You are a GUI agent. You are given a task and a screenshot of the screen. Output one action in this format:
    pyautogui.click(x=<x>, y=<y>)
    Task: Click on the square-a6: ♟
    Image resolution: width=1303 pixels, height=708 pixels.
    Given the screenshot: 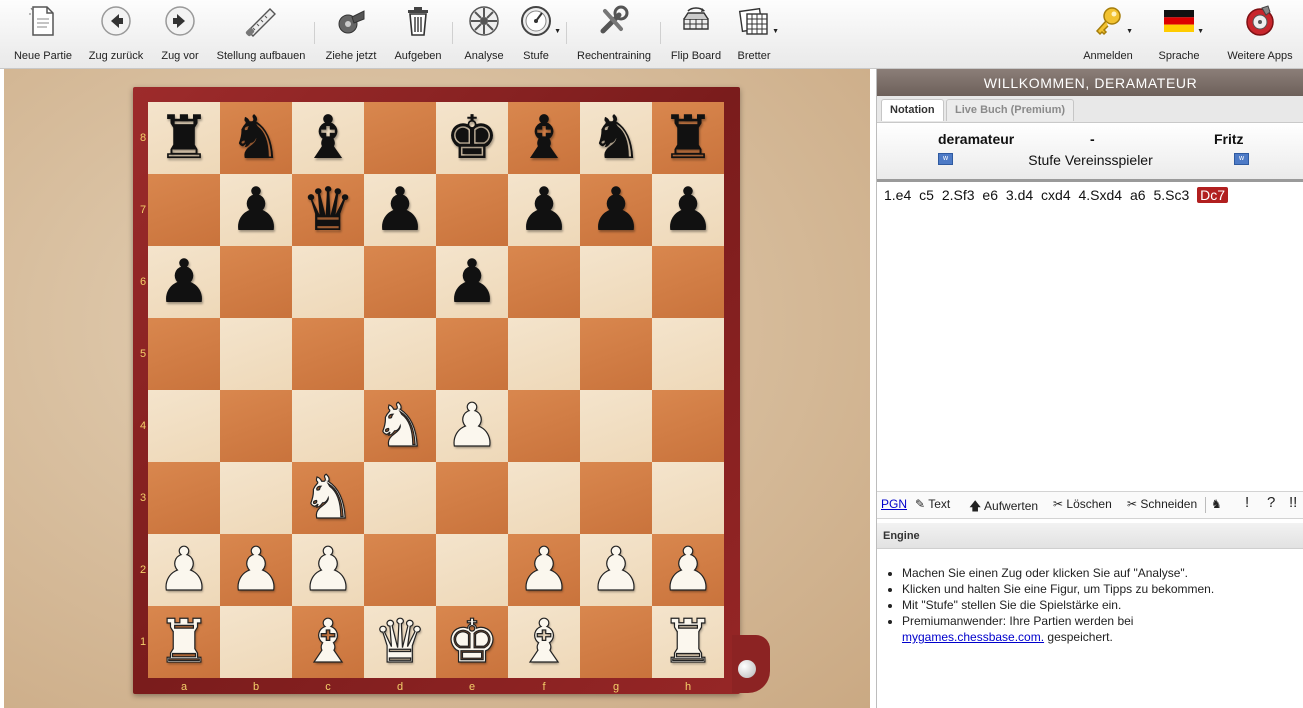 What is the action you would take?
    pyautogui.click(x=184, y=282)
    